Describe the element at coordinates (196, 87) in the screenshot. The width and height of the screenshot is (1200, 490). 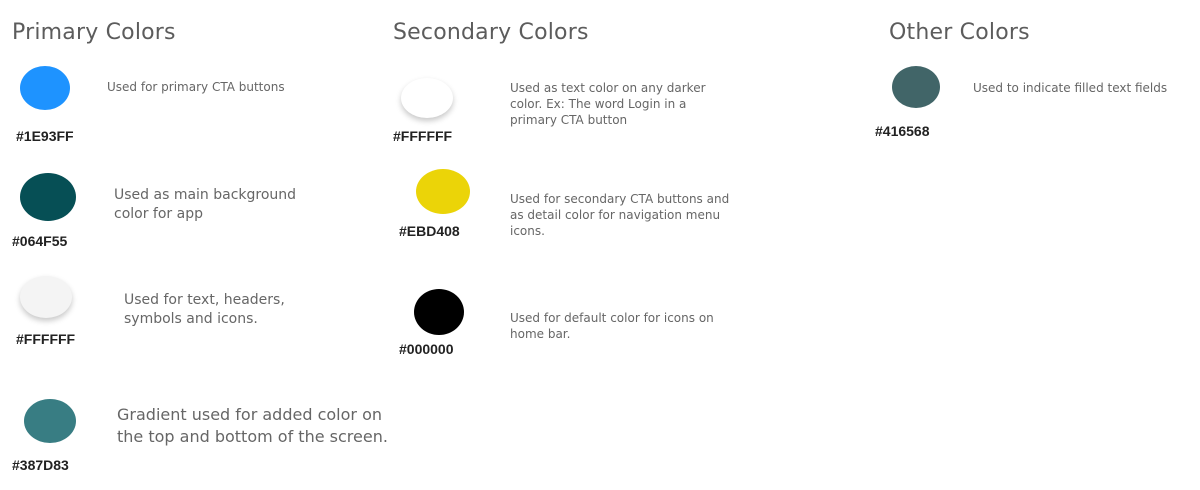
I see `primary-desc-1: Used for primary CTA buttons` at that location.